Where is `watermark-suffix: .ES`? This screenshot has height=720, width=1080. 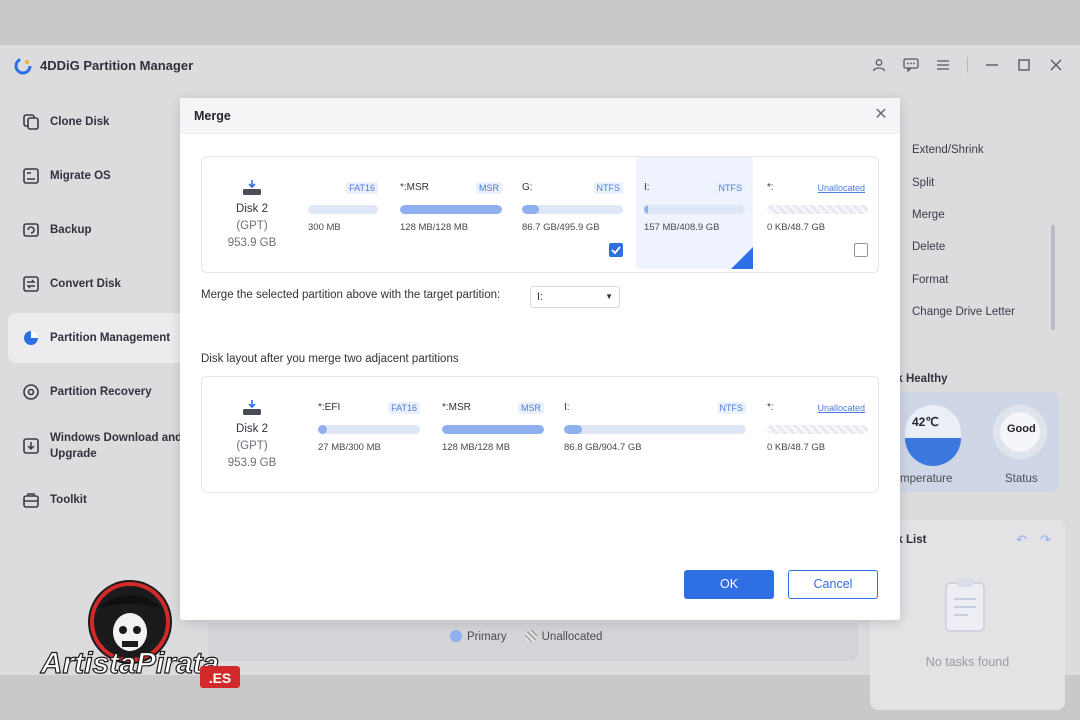 watermark-suffix: .ES is located at coordinates (220, 678).